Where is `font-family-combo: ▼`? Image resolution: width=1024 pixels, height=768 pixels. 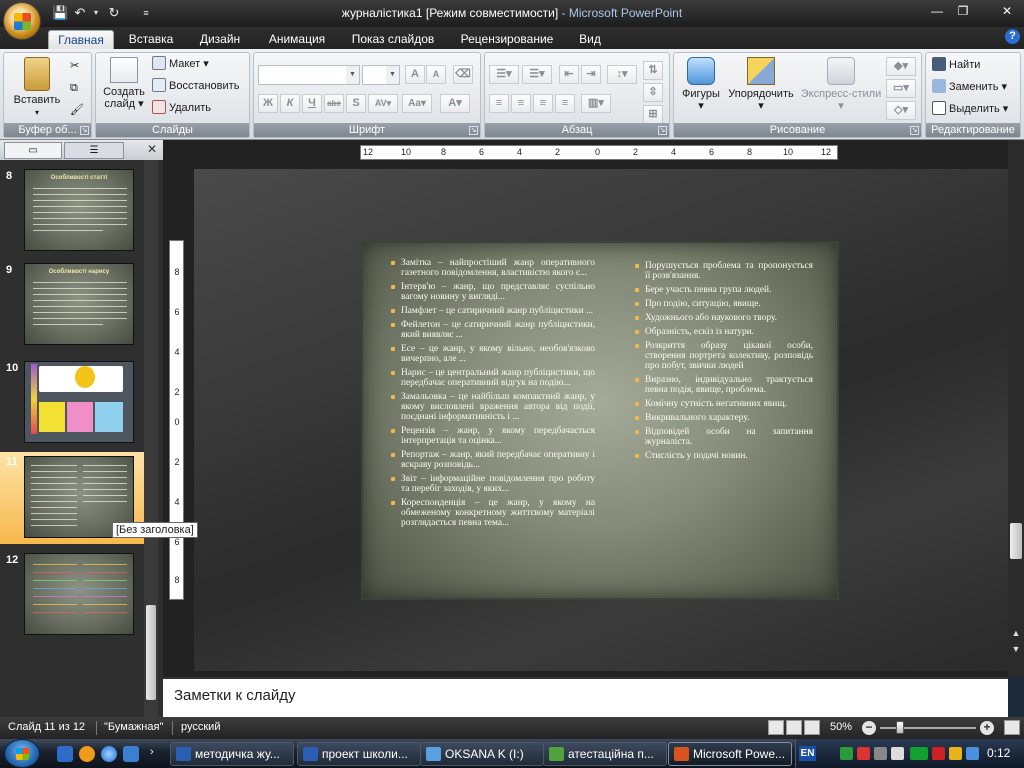
font-family-combo: ▼ is located at coordinates (309, 75).